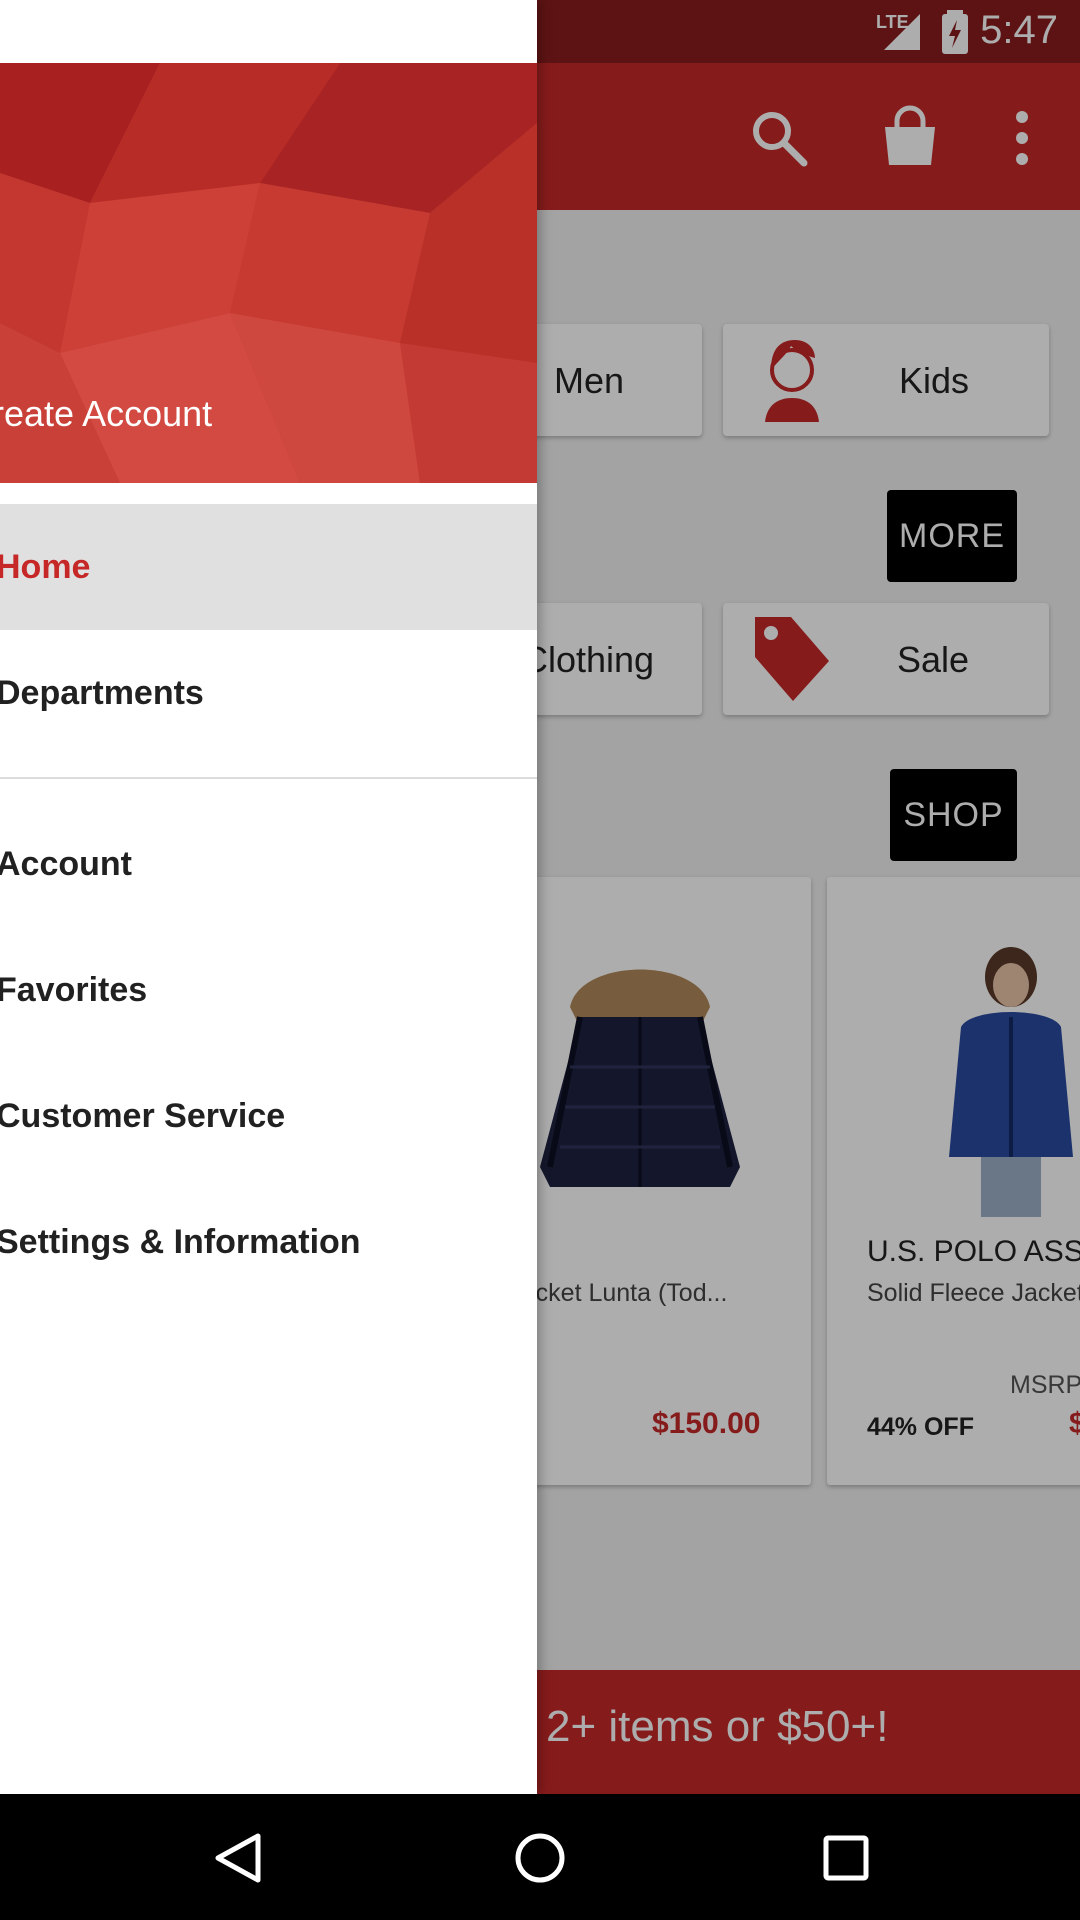 The image size is (1080, 1920). What do you see at coordinates (268, 864) in the screenshot?
I see `drawer-item-account: Account` at bounding box center [268, 864].